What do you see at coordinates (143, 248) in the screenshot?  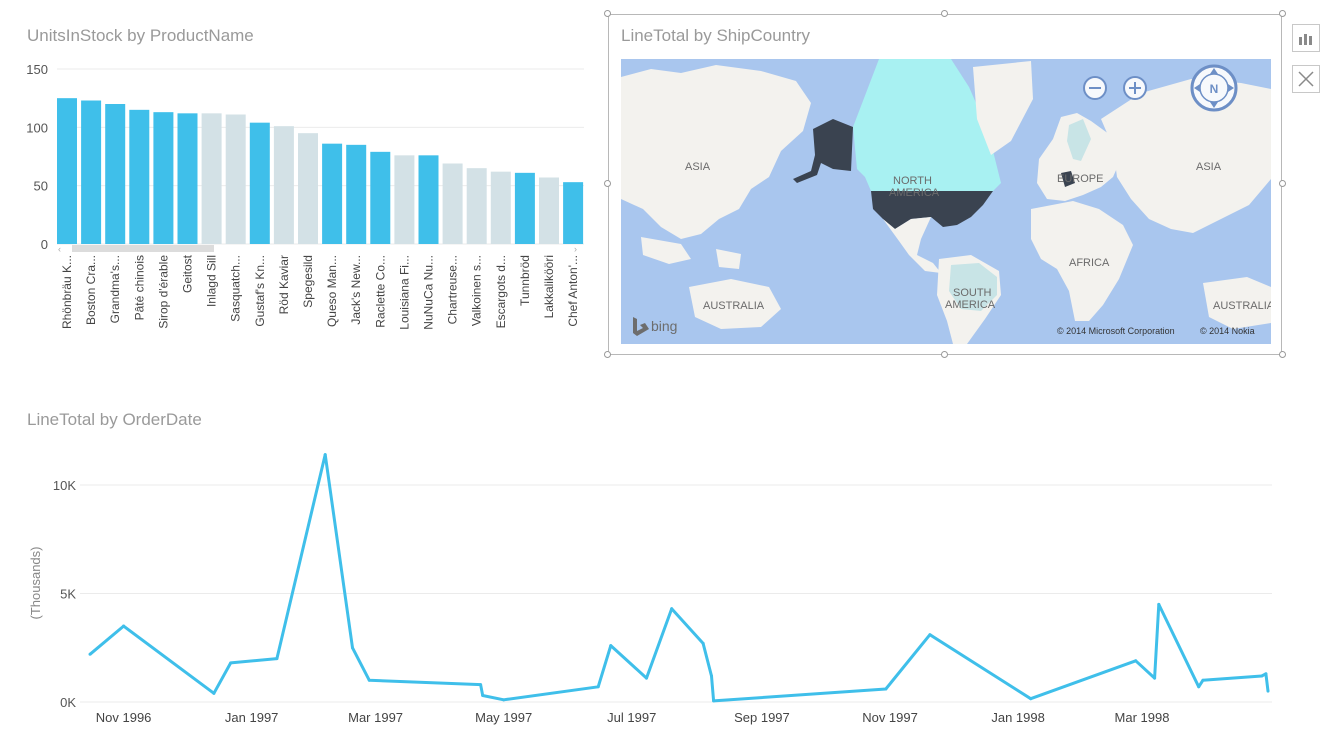 I see `bar-chart-scrollbar-thumb` at bounding box center [143, 248].